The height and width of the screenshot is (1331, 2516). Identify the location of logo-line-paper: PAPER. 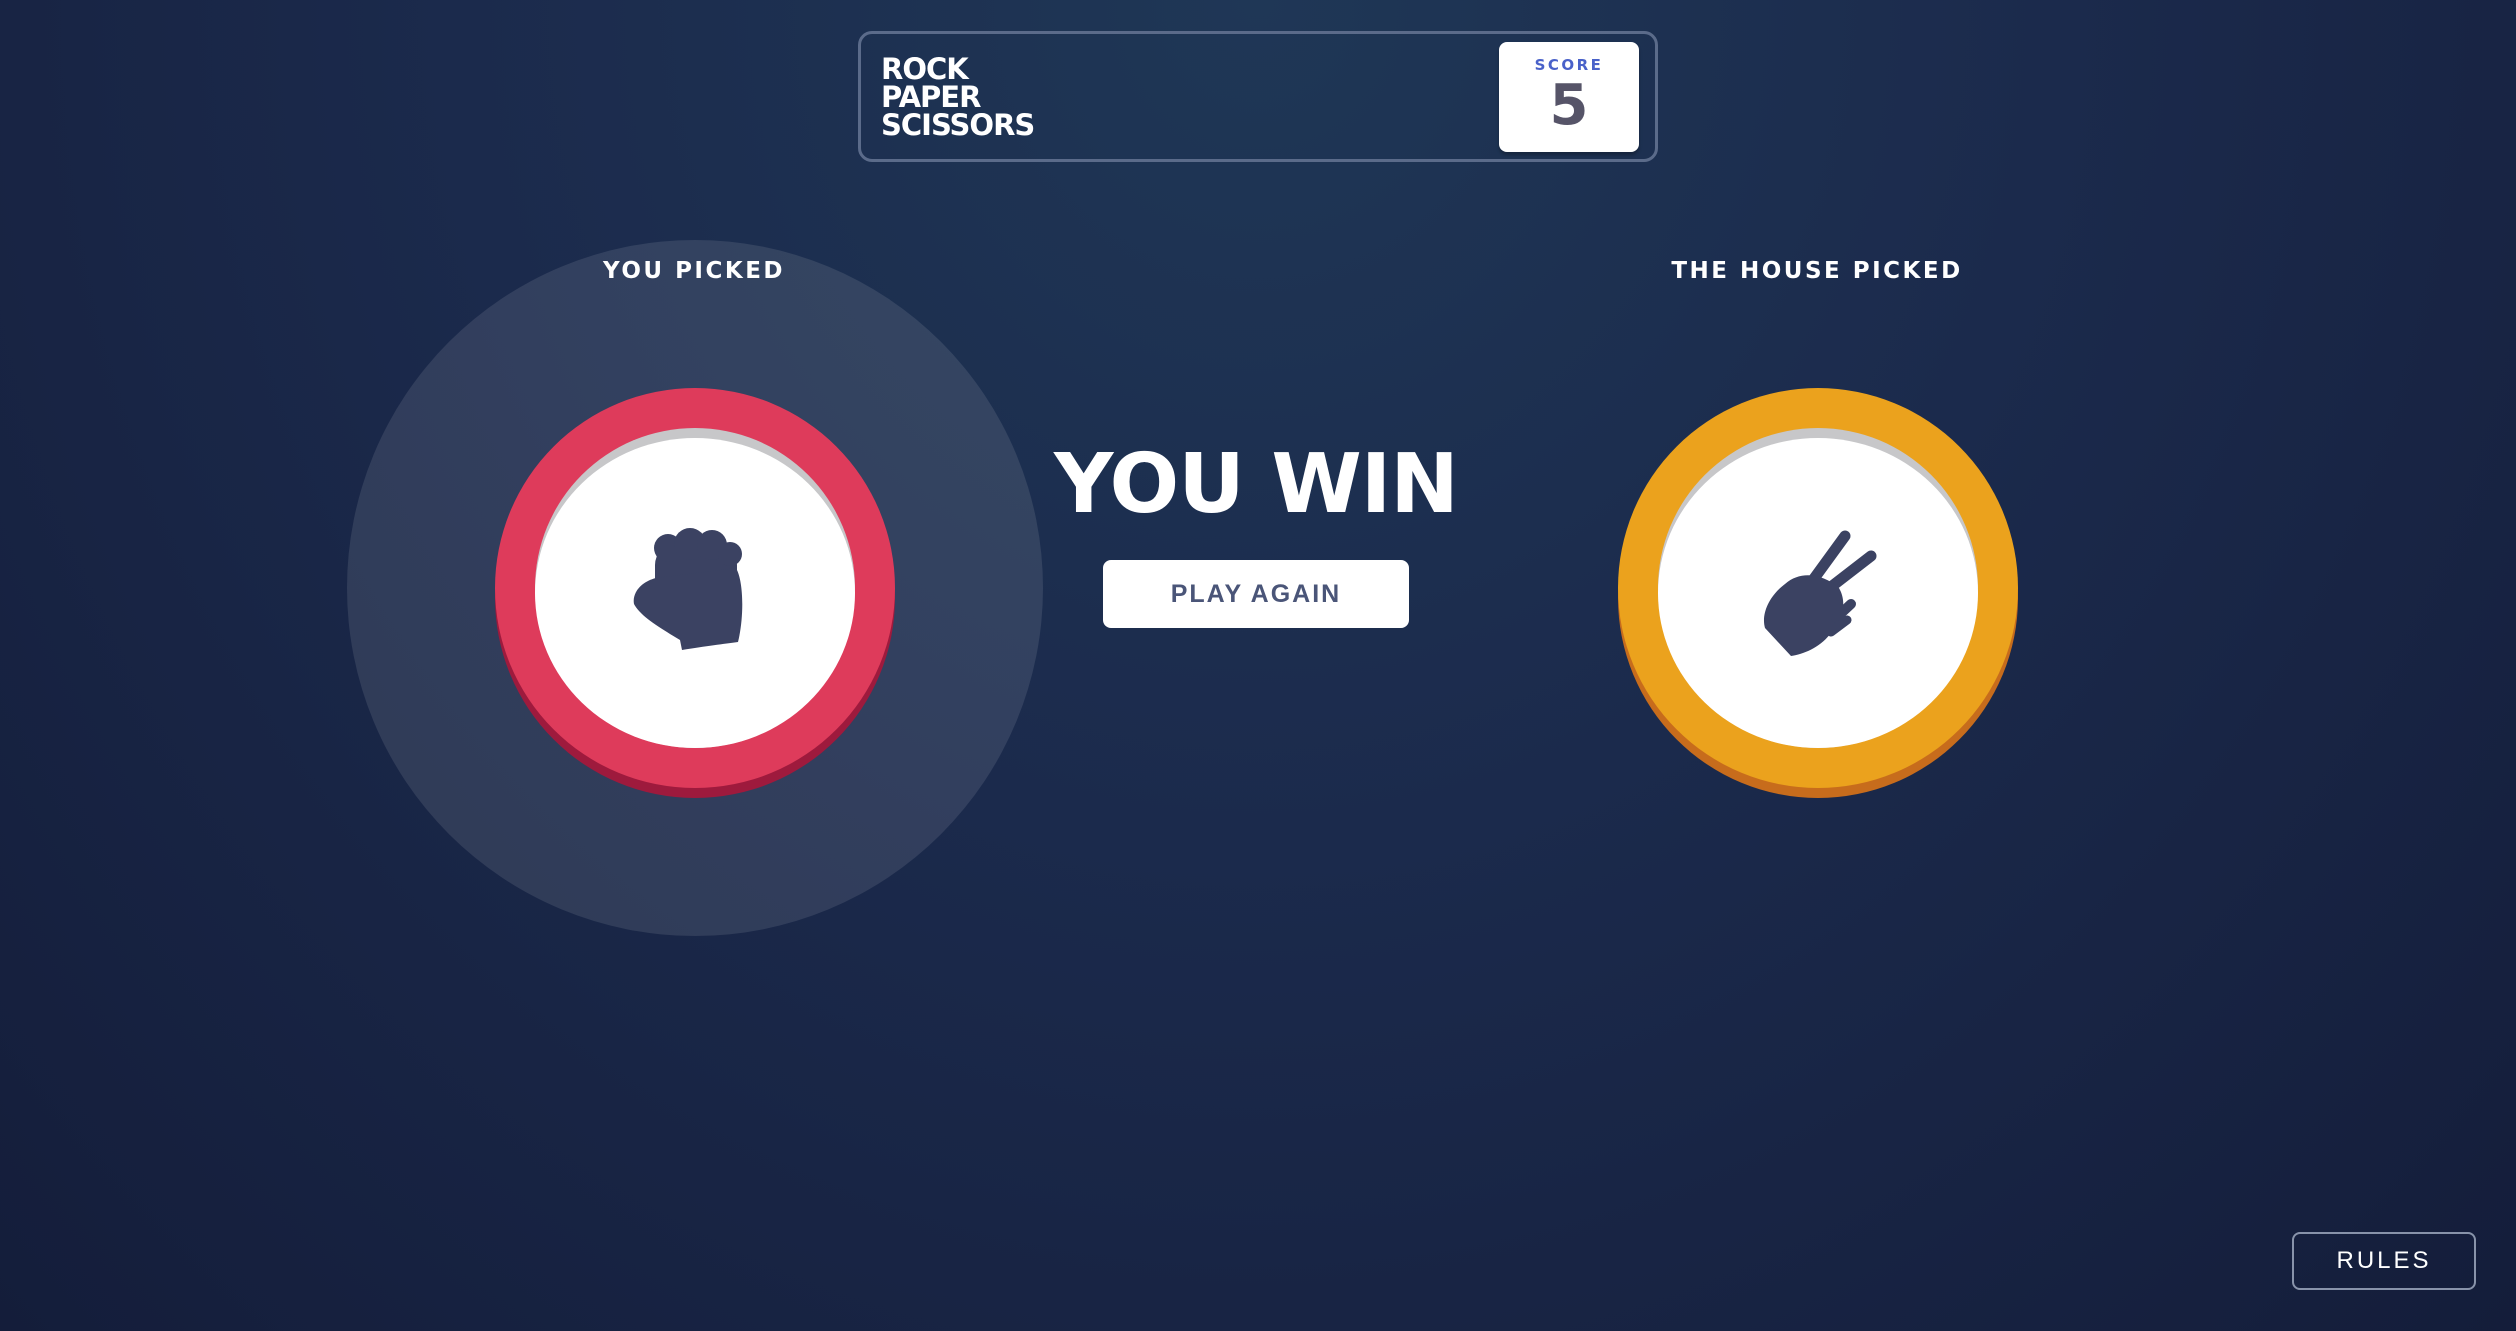
(931, 96).